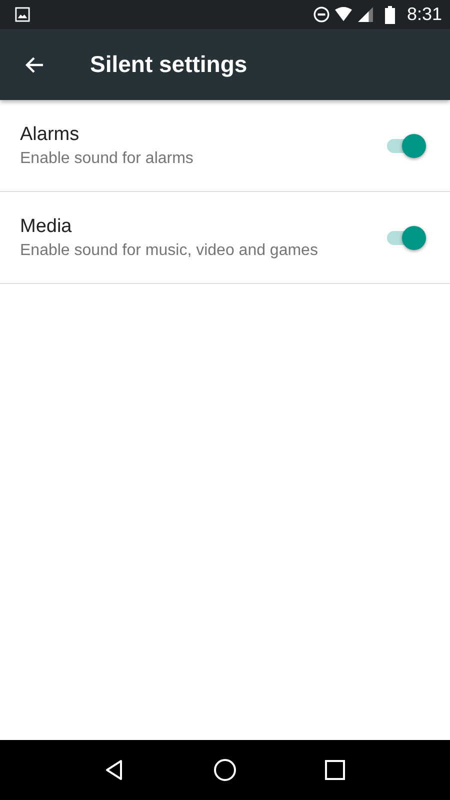 Image resolution: width=450 pixels, height=800 pixels. Describe the element at coordinates (365, 14) in the screenshot. I see `signal-icon` at that location.